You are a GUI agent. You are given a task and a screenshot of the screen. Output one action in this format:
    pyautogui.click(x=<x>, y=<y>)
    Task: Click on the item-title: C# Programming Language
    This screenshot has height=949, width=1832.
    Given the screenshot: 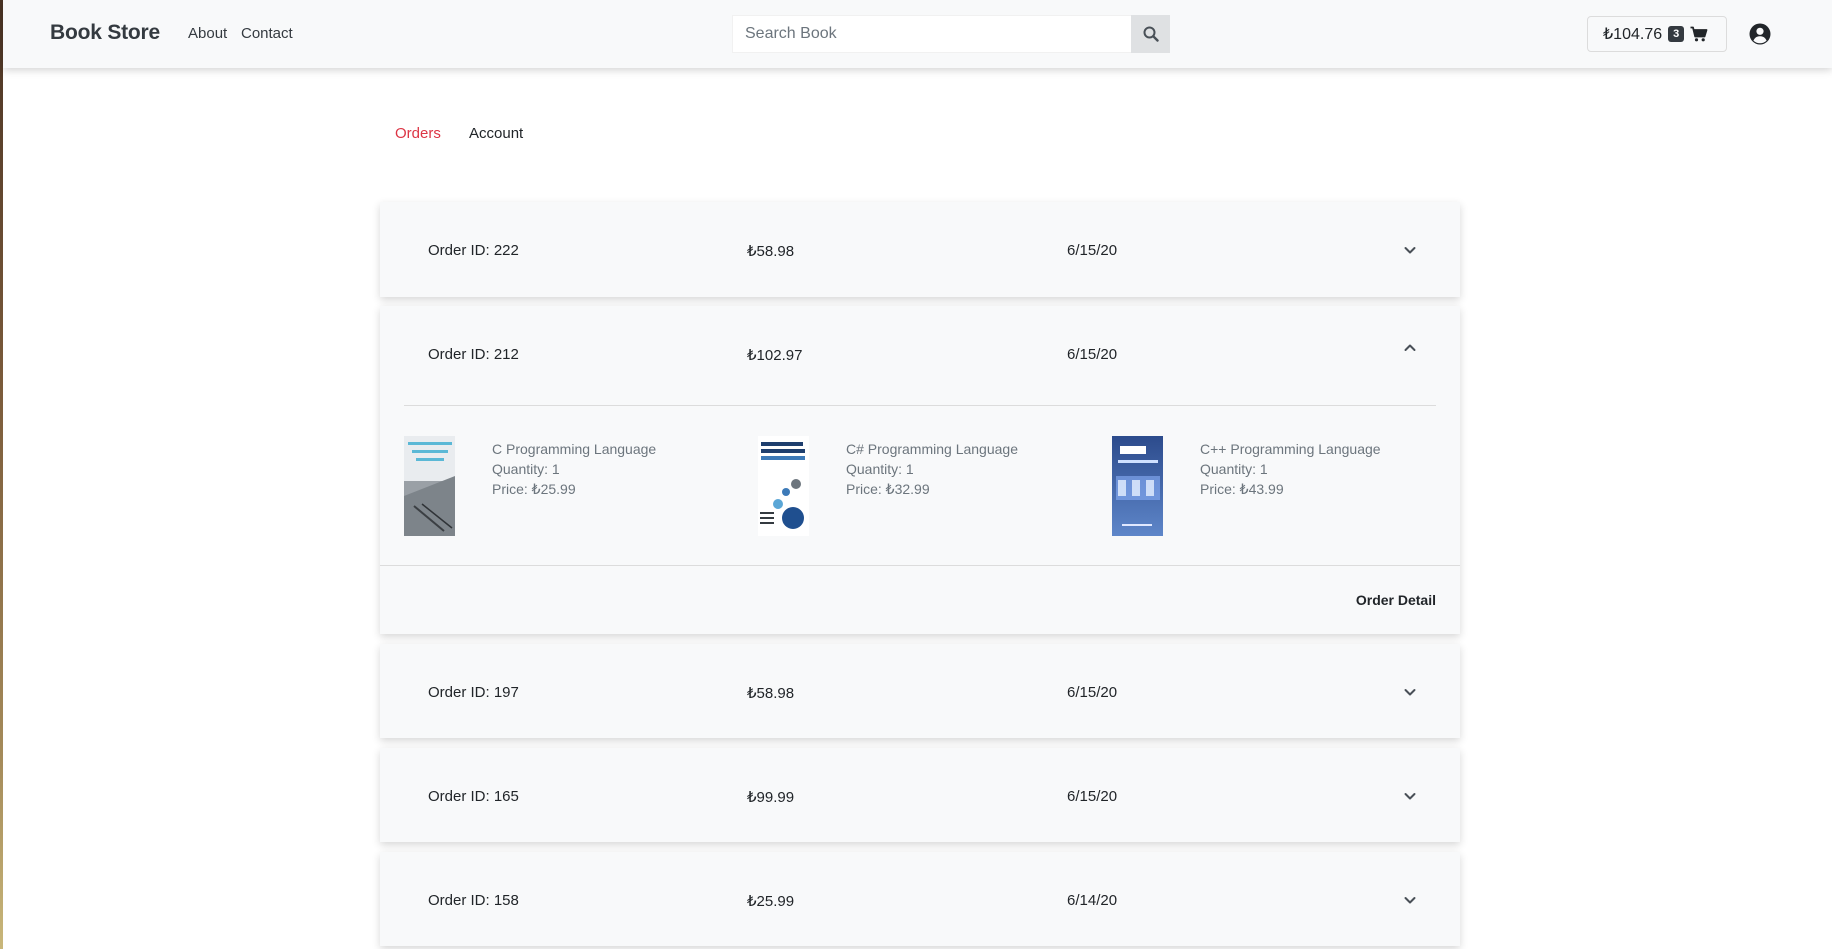 What is the action you would take?
    pyautogui.click(x=932, y=449)
    